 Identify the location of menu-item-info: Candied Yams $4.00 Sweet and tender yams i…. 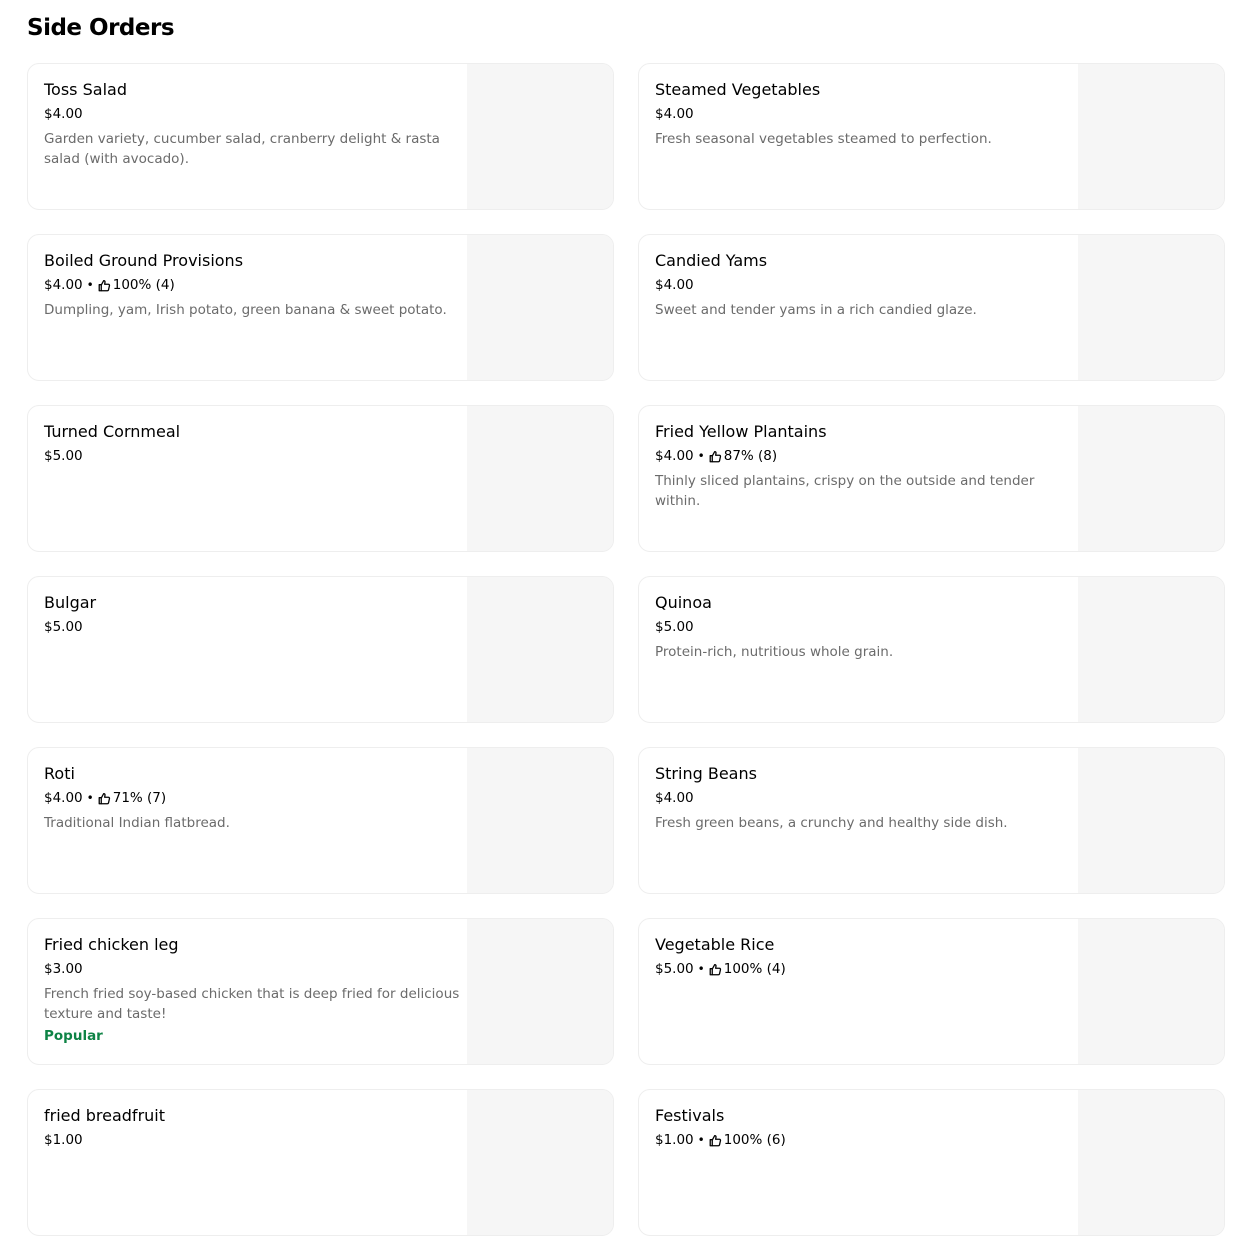
(865, 285).